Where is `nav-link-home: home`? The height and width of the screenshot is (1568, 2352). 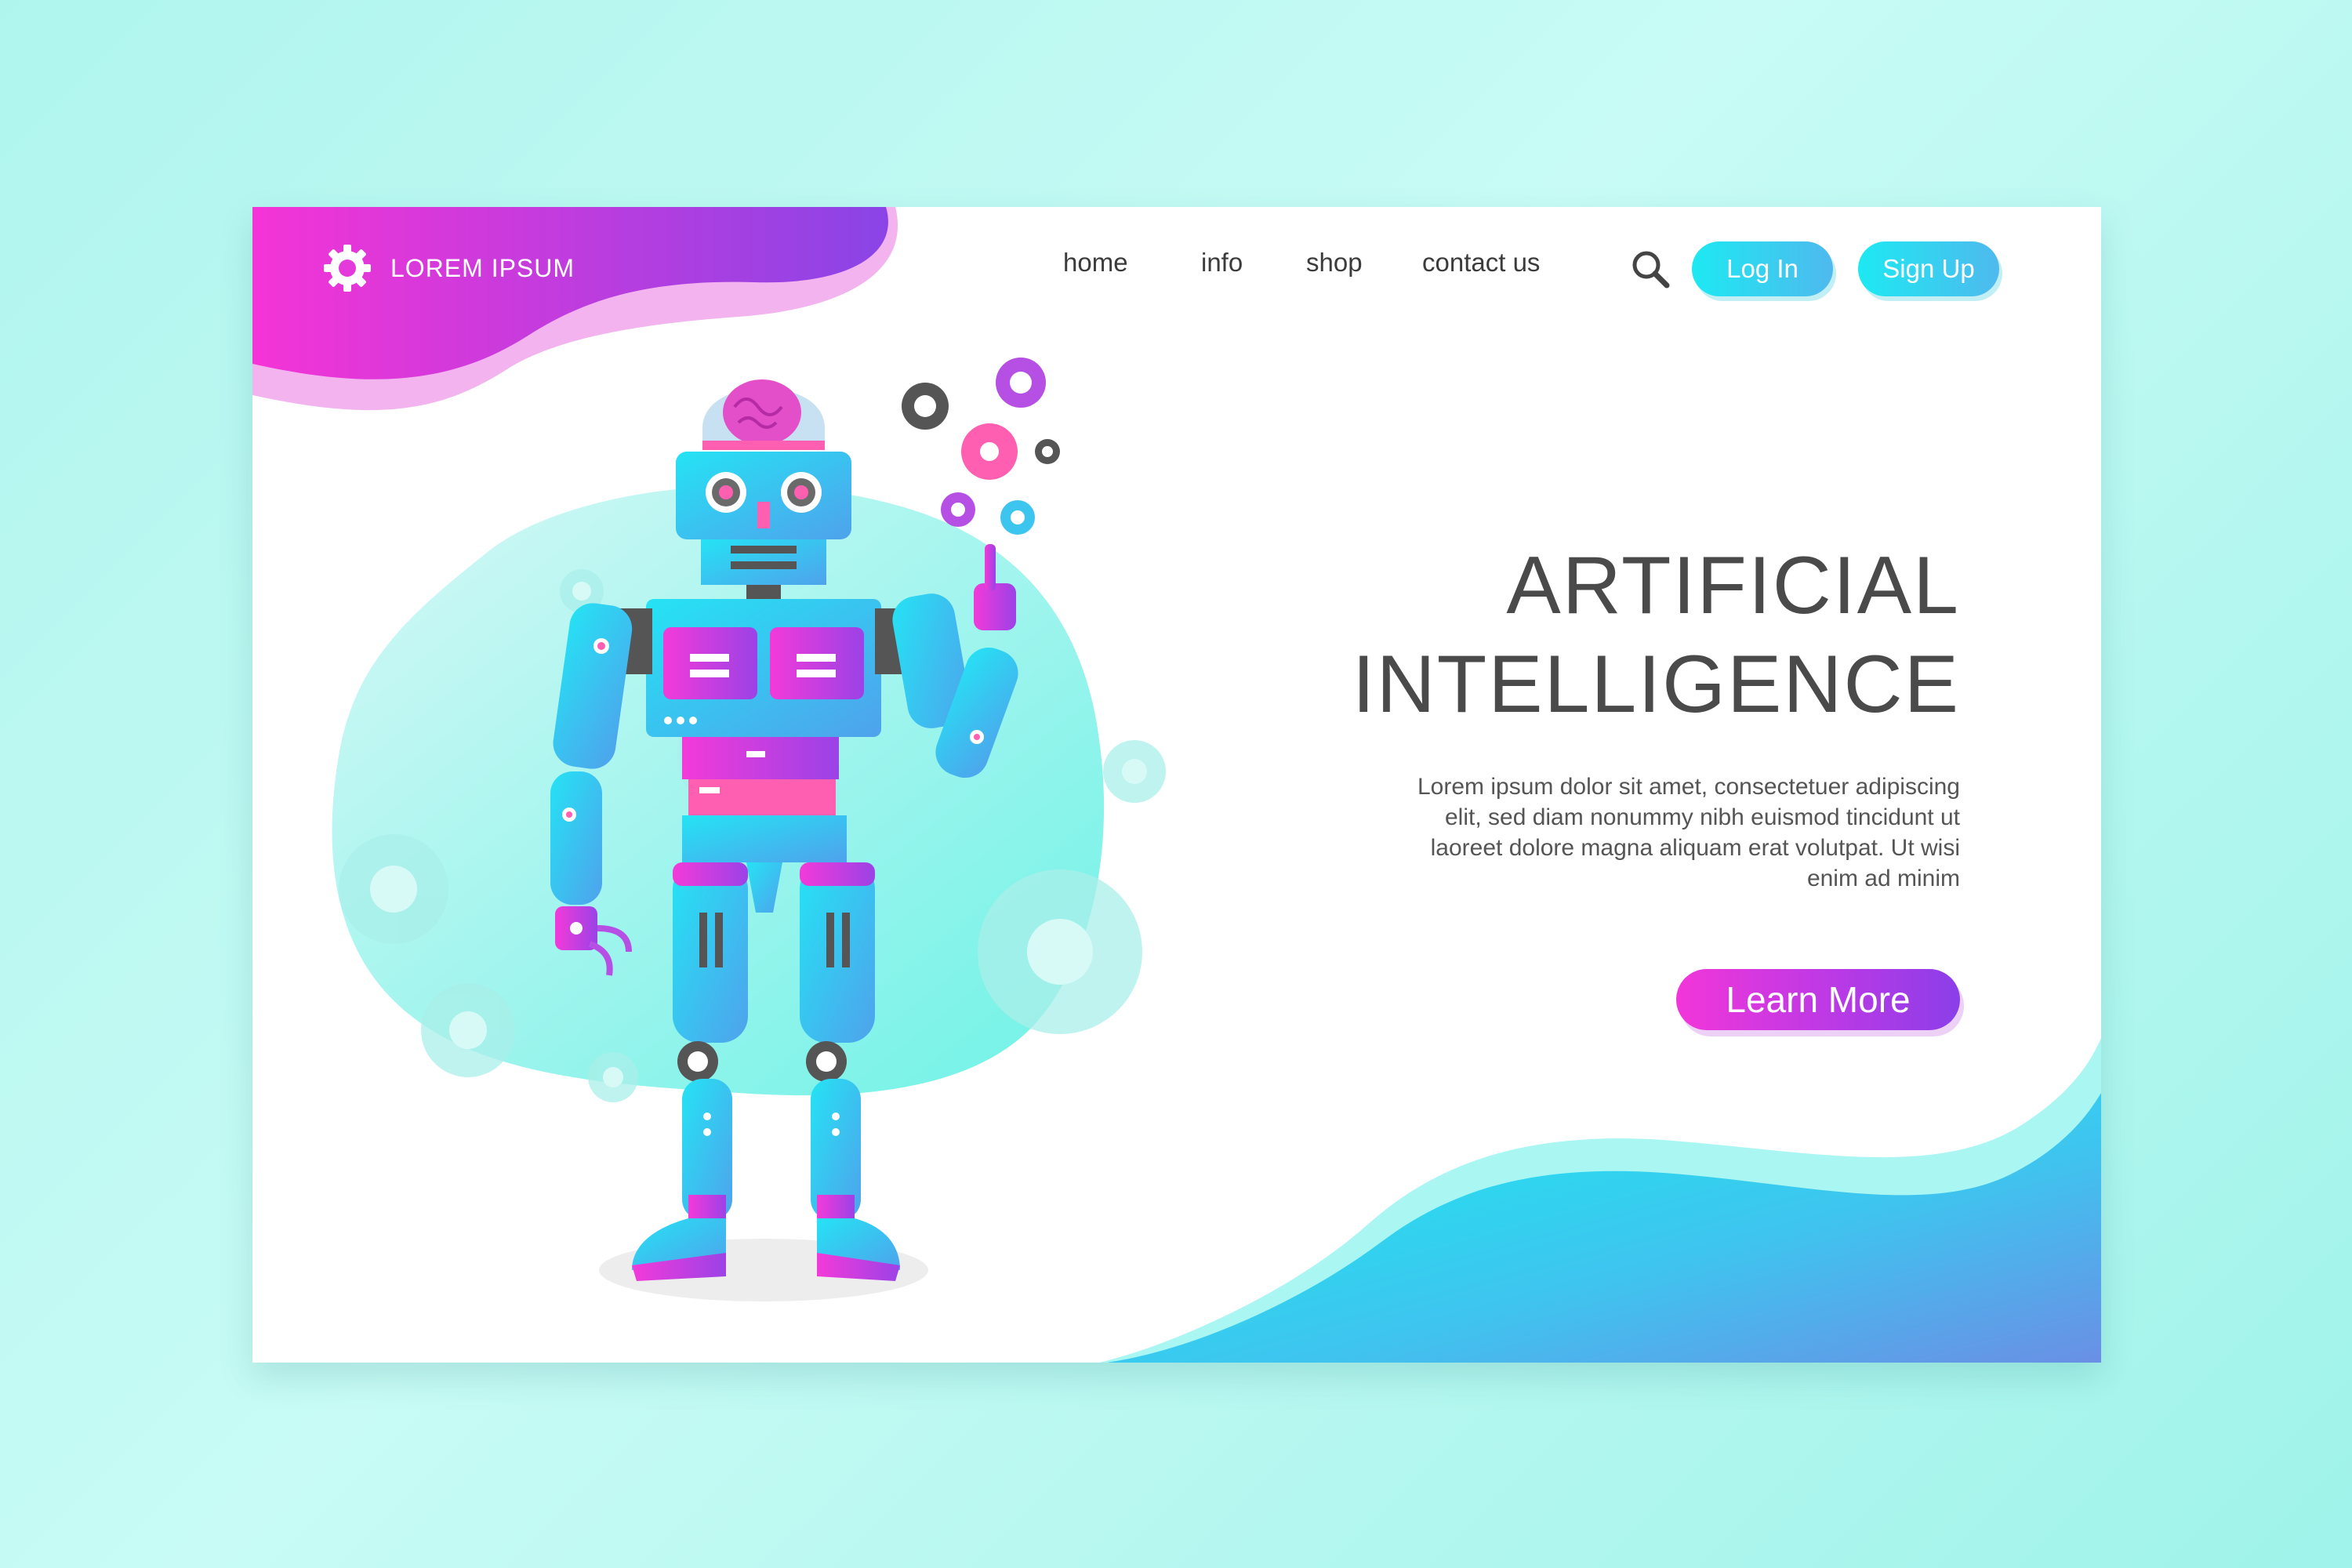 nav-link-home: home is located at coordinates (1095, 263).